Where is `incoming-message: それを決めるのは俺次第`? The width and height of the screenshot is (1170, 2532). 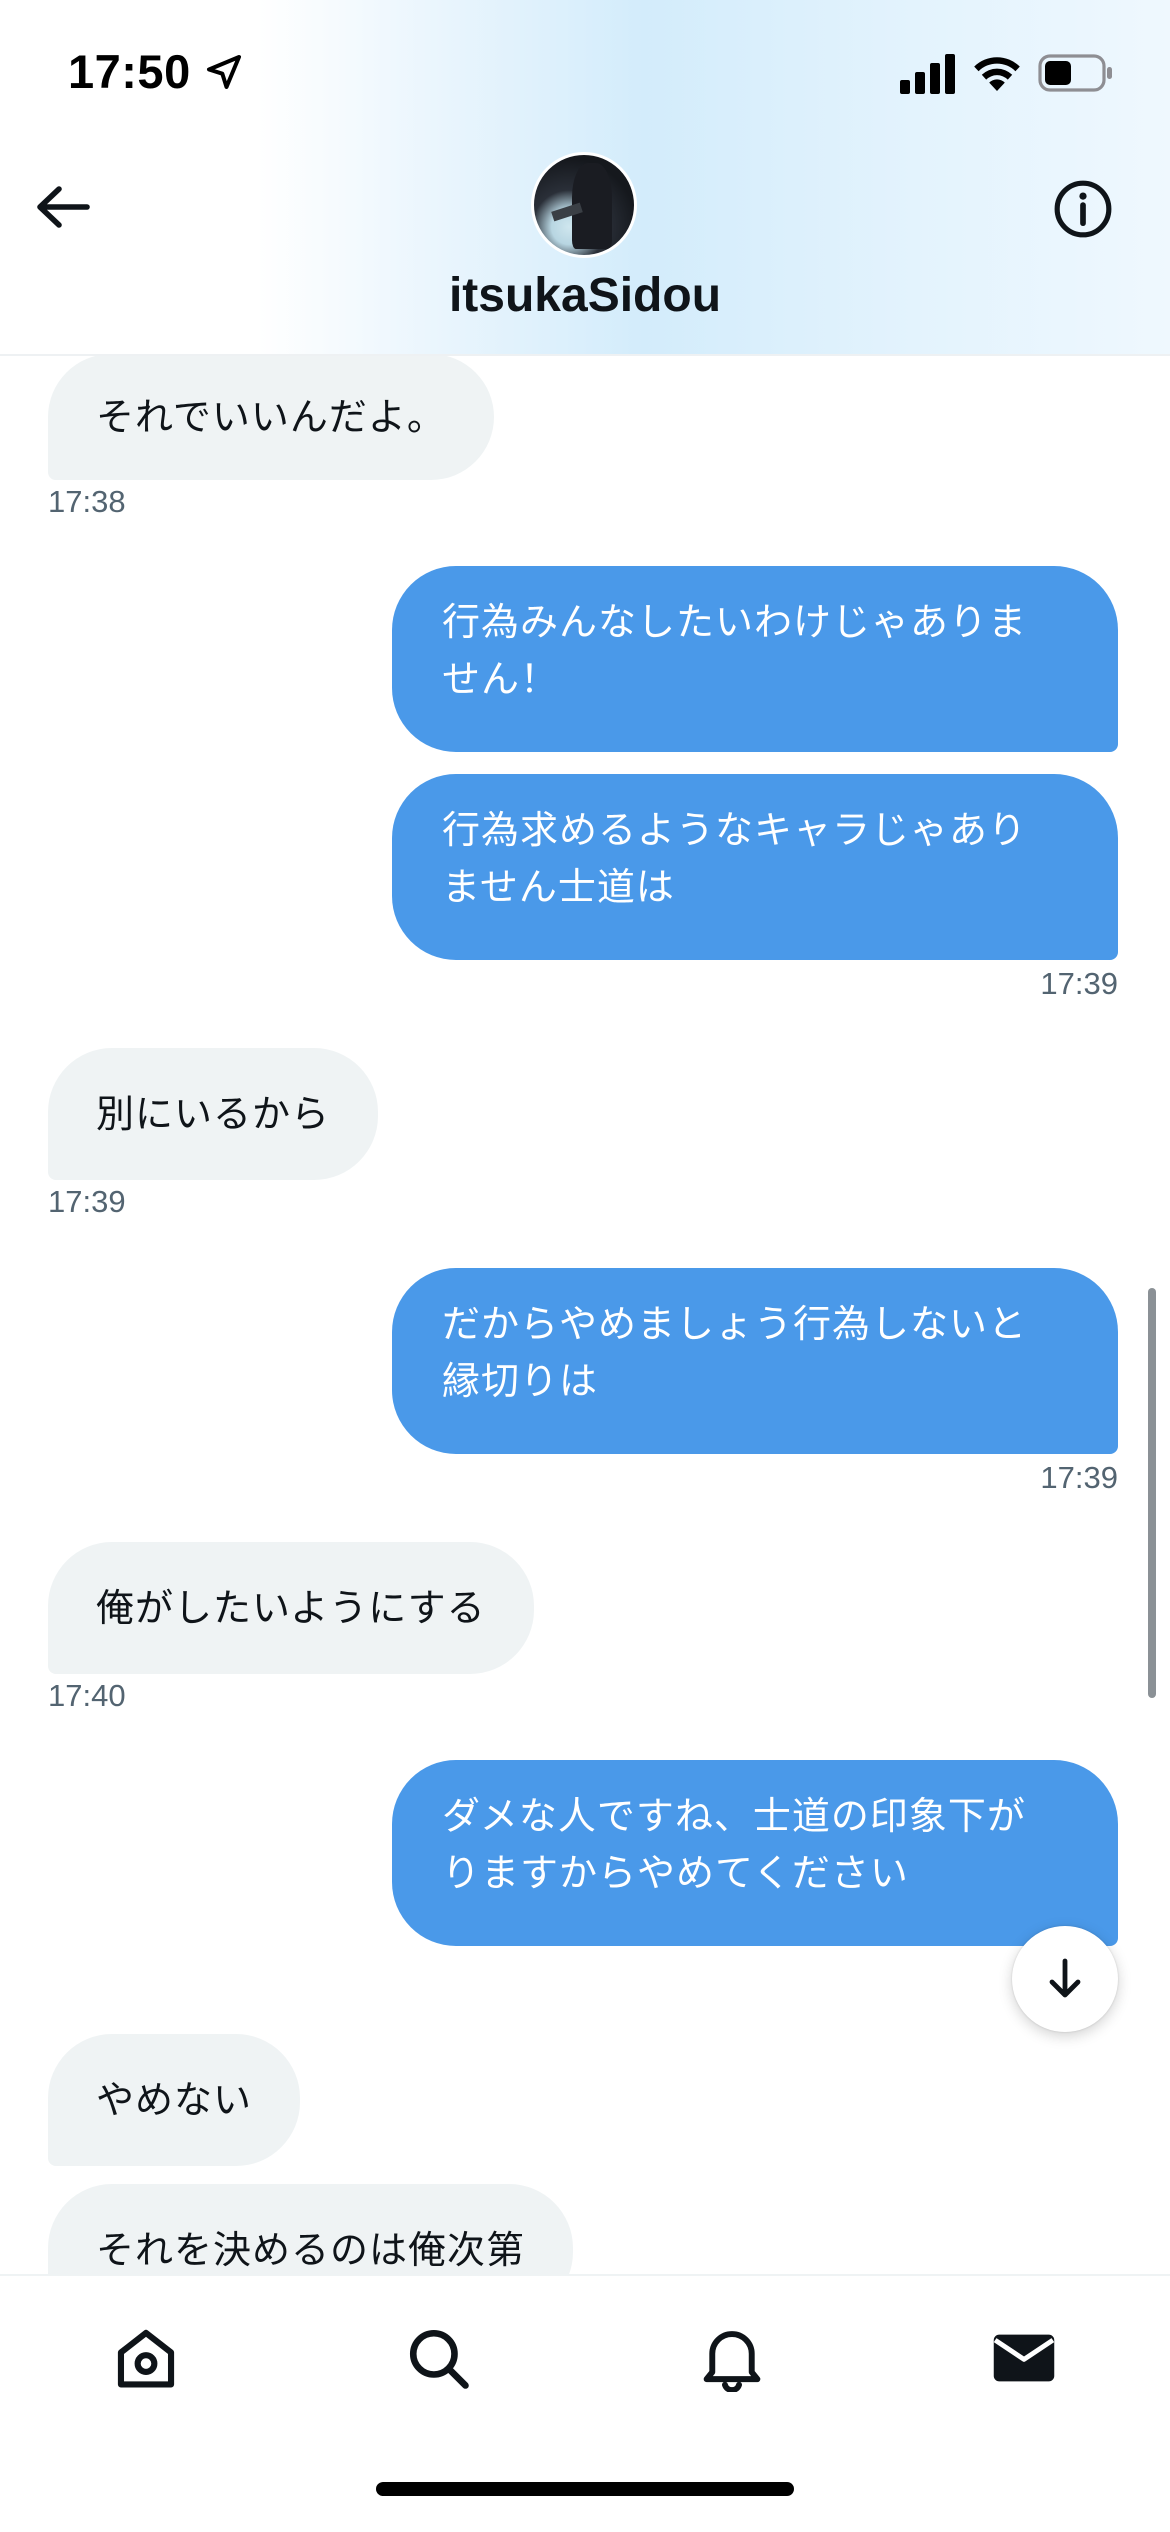
incoming-message: それを決めるのは俺次第 is located at coordinates (311, 2229).